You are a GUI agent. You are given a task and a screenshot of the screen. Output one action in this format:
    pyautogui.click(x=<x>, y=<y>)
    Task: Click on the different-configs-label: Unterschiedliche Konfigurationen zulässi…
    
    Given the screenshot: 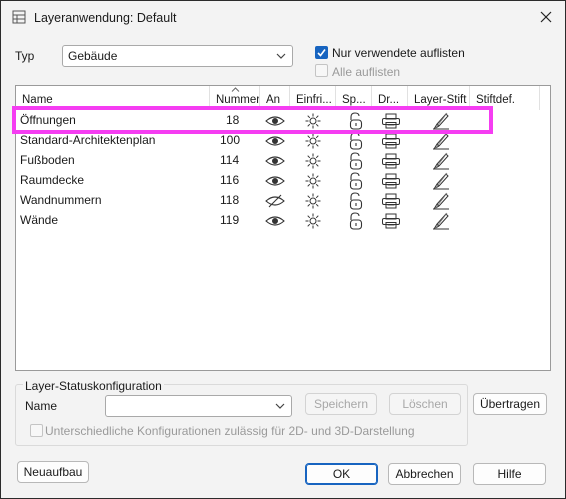 What is the action you would take?
    pyautogui.click(x=230, y=431)
    